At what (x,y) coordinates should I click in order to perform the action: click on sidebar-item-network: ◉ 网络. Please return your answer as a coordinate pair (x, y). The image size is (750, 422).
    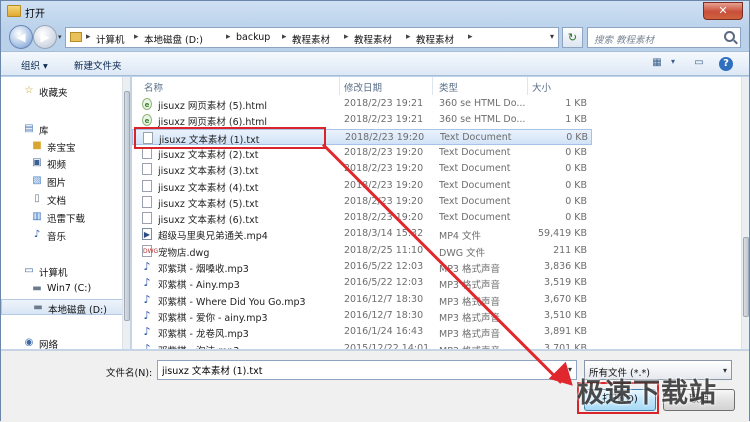
    Looking at the image, I should click on (63, 343).